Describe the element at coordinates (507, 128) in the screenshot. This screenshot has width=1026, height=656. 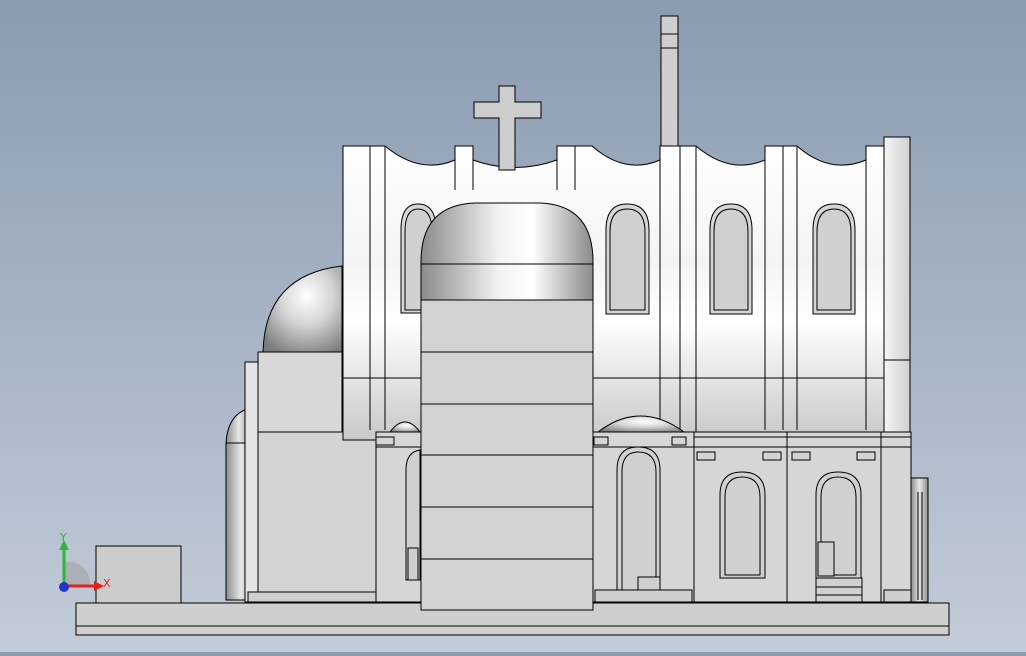
I see `cross` at that location.